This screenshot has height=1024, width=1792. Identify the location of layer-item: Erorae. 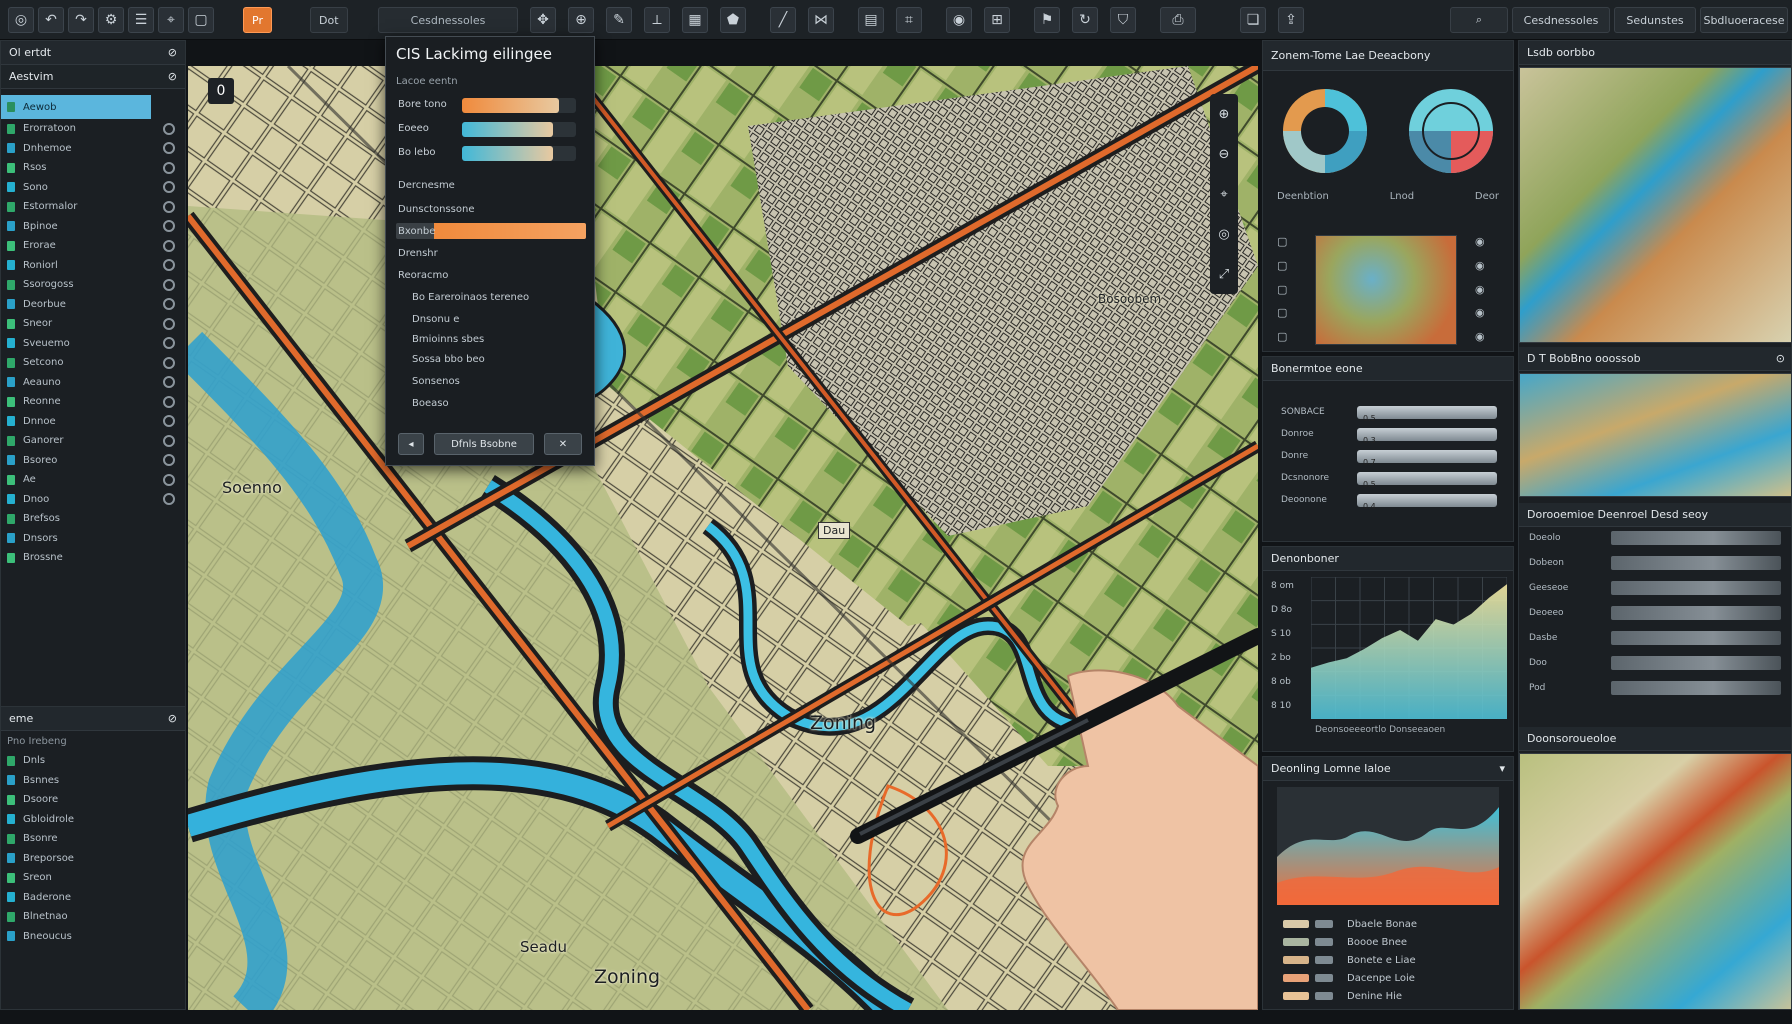
(93, 246).